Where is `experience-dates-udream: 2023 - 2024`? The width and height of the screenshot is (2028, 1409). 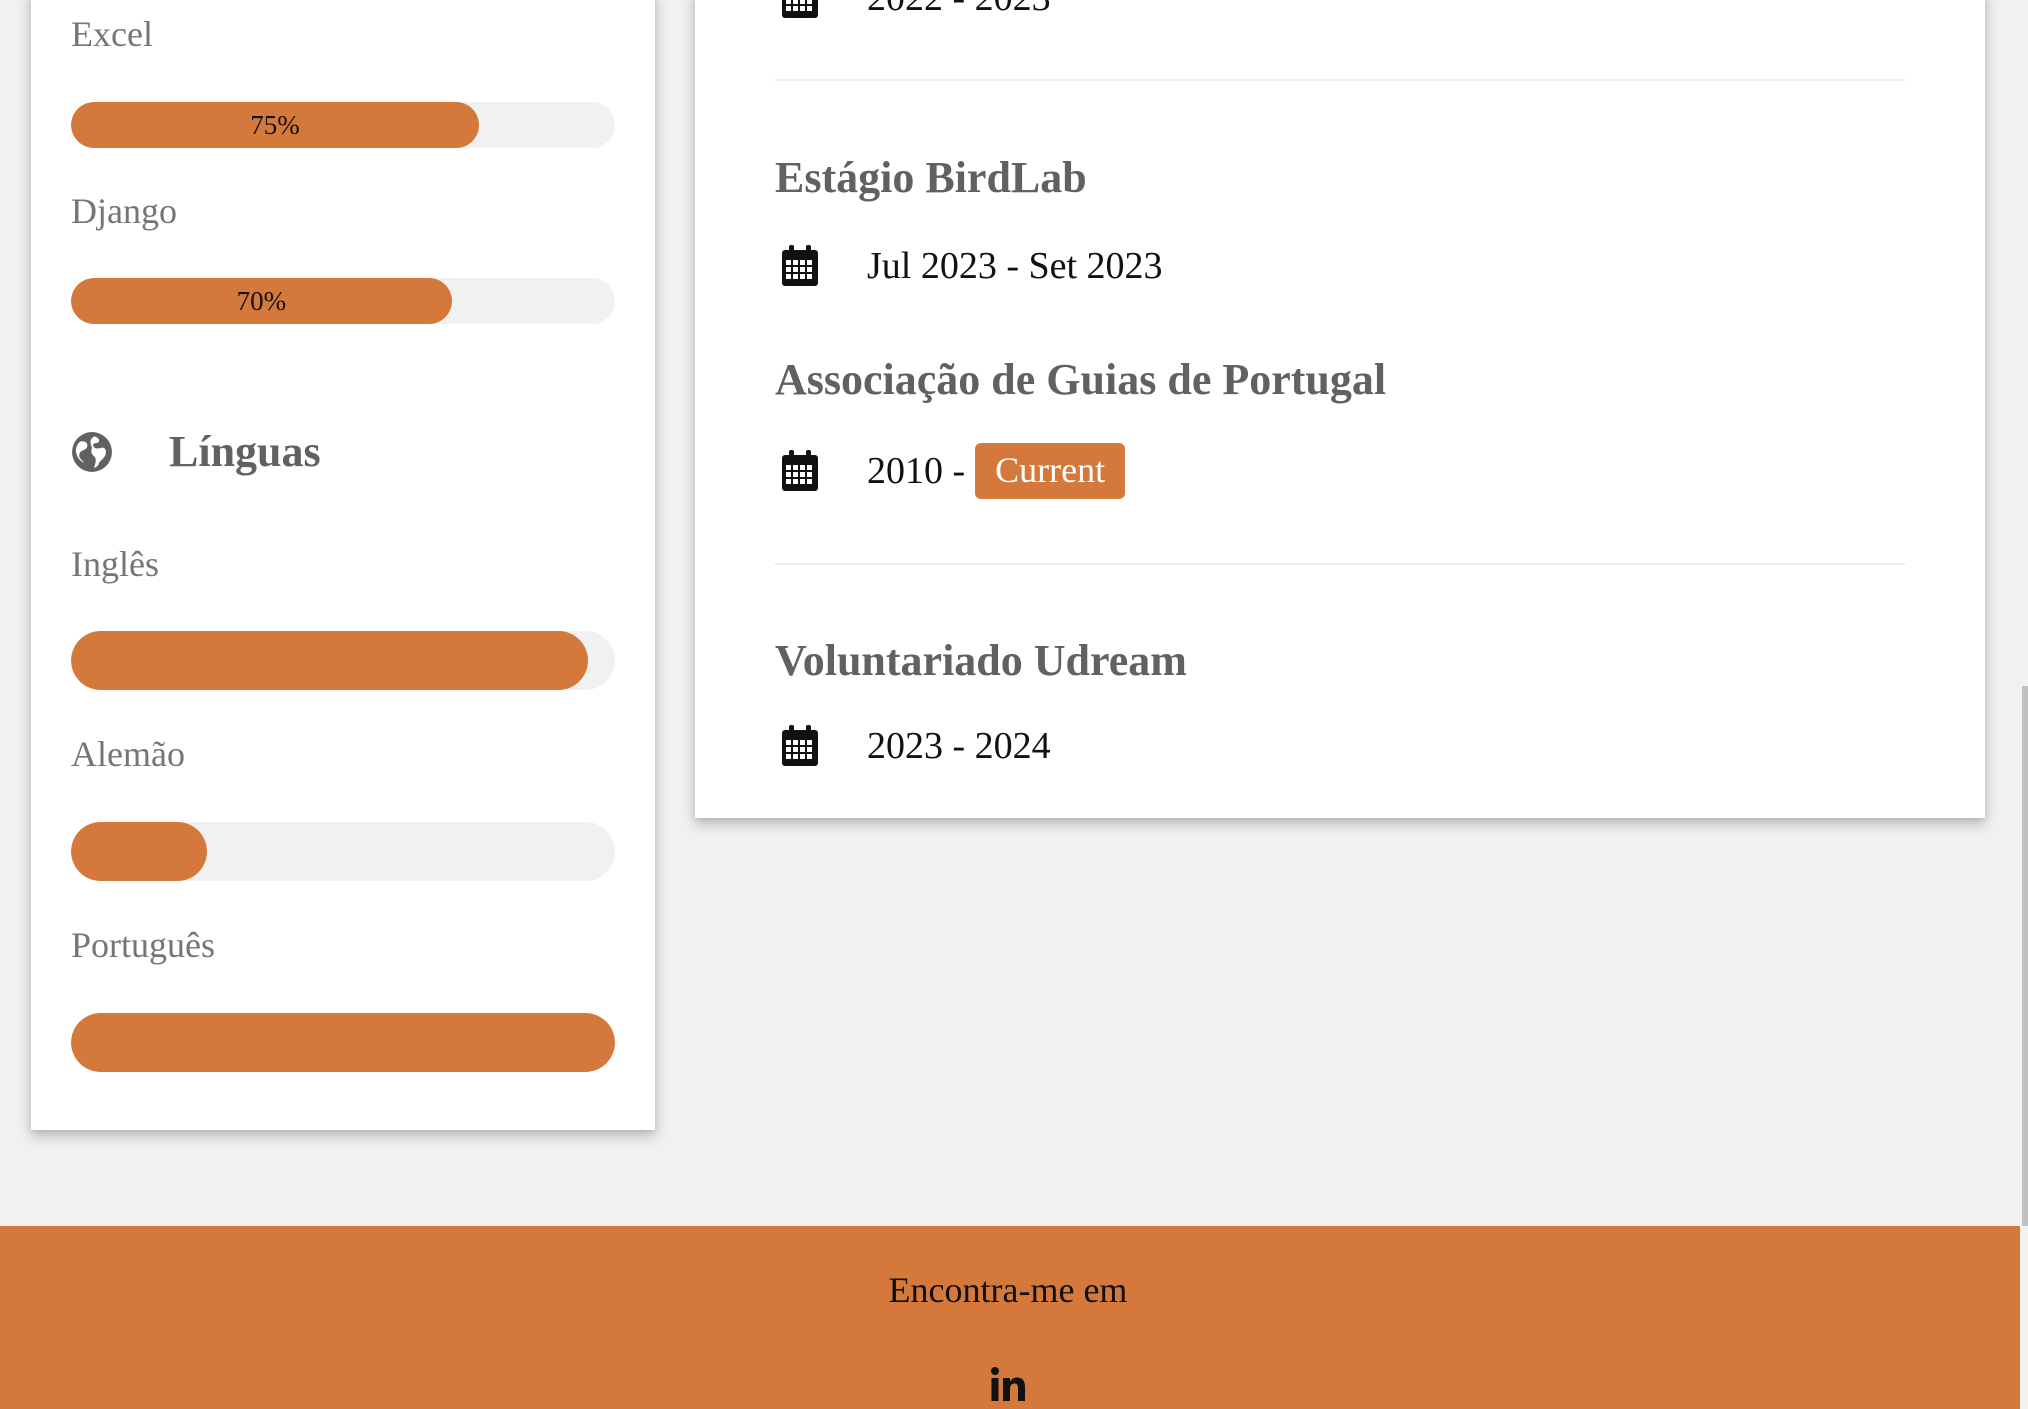 experience-dates-udream: 2023 - 2024 is located at coordinates (916, 746).